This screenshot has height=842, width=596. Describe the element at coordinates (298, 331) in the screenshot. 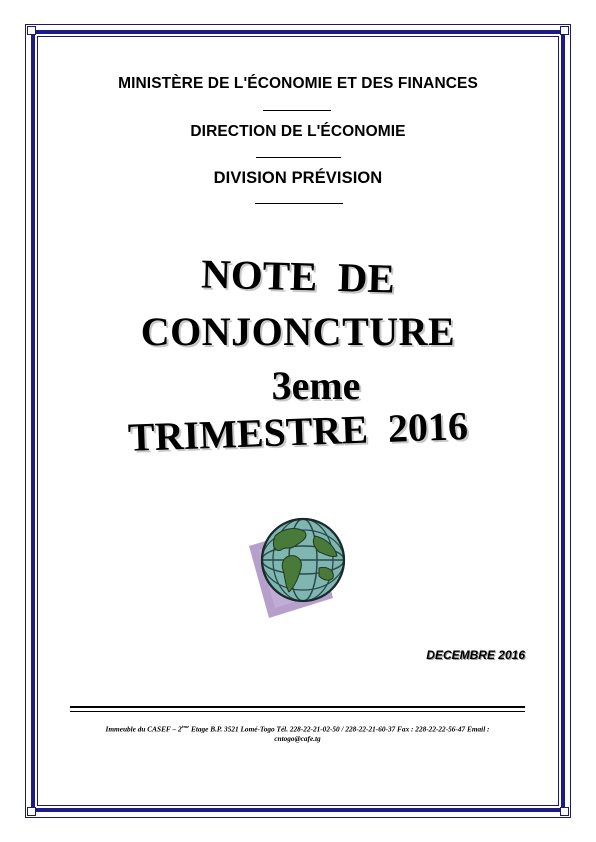

I see `title-line-2: CONJONCTURE` at that location.